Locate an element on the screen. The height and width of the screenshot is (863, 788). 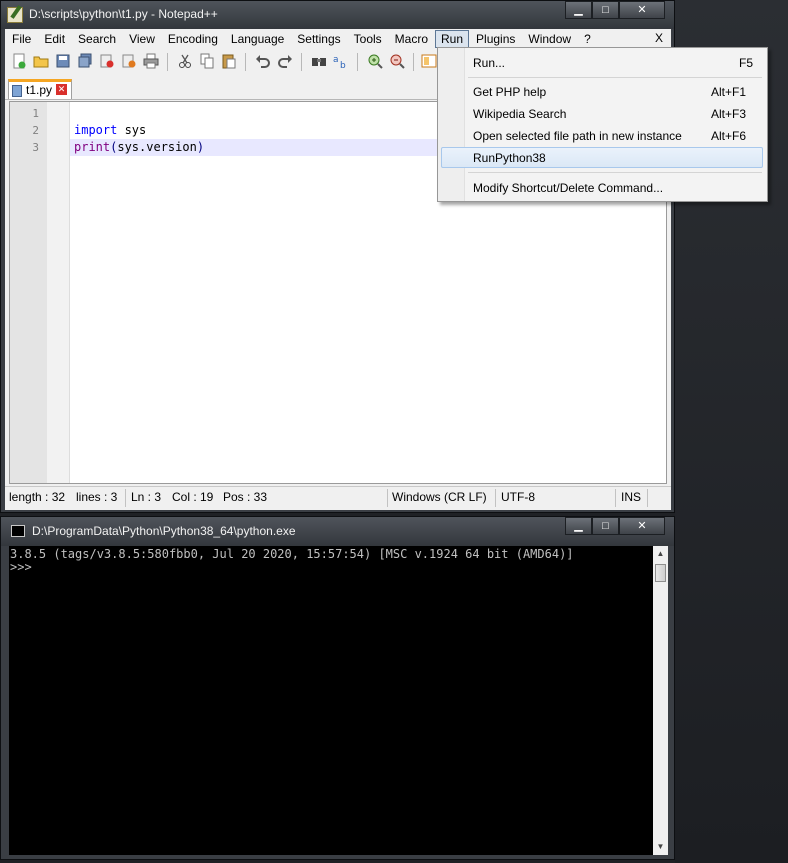
console-icon is located at coordinates (18, 531).